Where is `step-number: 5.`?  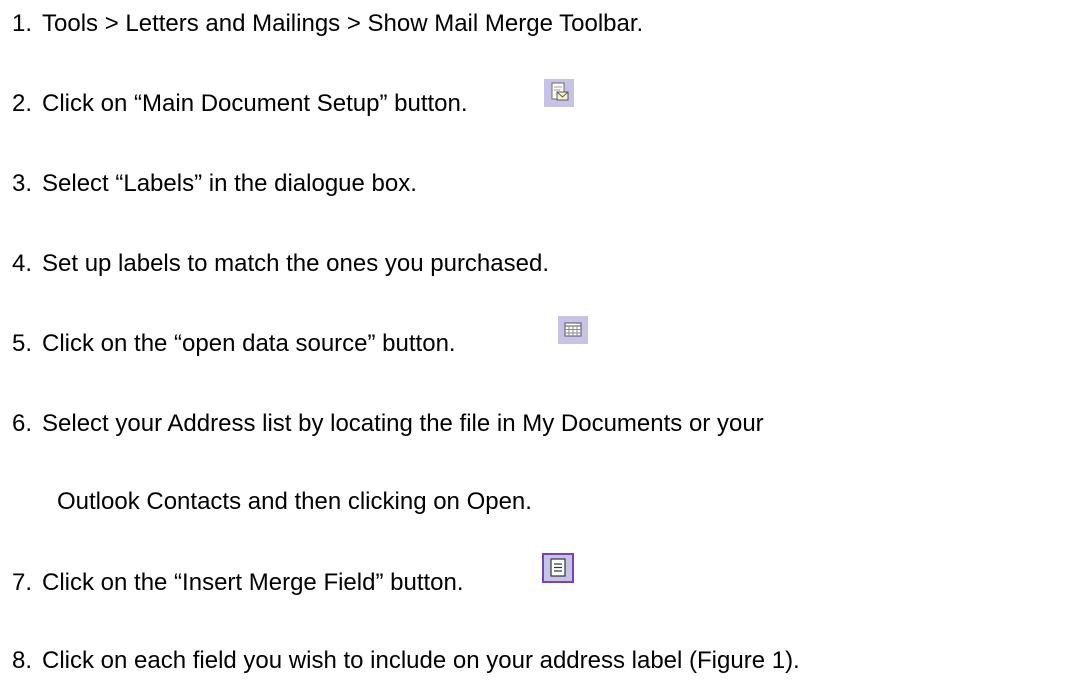
step-number: 5. is located at coordinates (22, 343).